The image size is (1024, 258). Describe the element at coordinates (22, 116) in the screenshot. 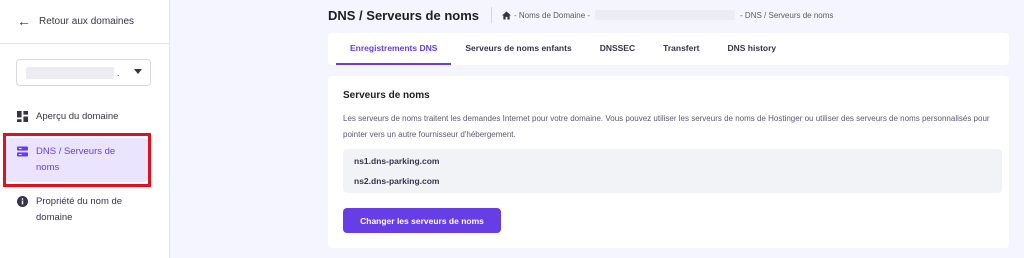

I see `dashboard-icon` at that location.